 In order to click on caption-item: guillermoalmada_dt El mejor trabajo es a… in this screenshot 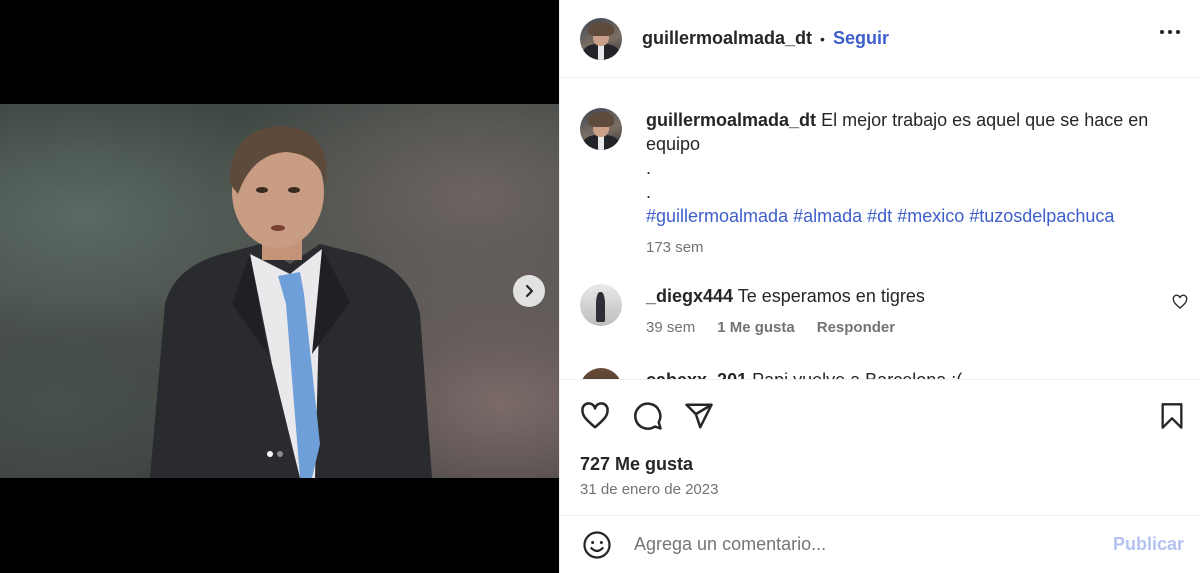, I will do `click(873, 184)`.